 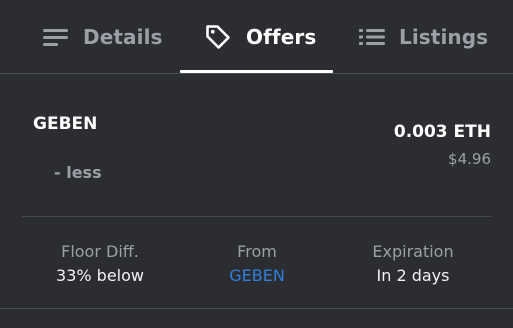 I want to click on from-user-link: GEBEN, so click(x=257, y=276).